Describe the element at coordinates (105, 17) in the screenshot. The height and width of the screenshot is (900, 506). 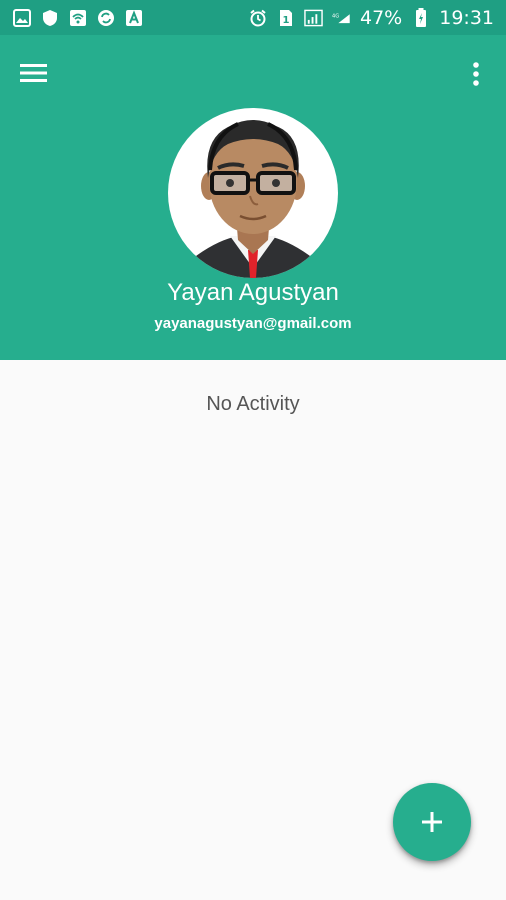
I see `sync-icon` at that location.